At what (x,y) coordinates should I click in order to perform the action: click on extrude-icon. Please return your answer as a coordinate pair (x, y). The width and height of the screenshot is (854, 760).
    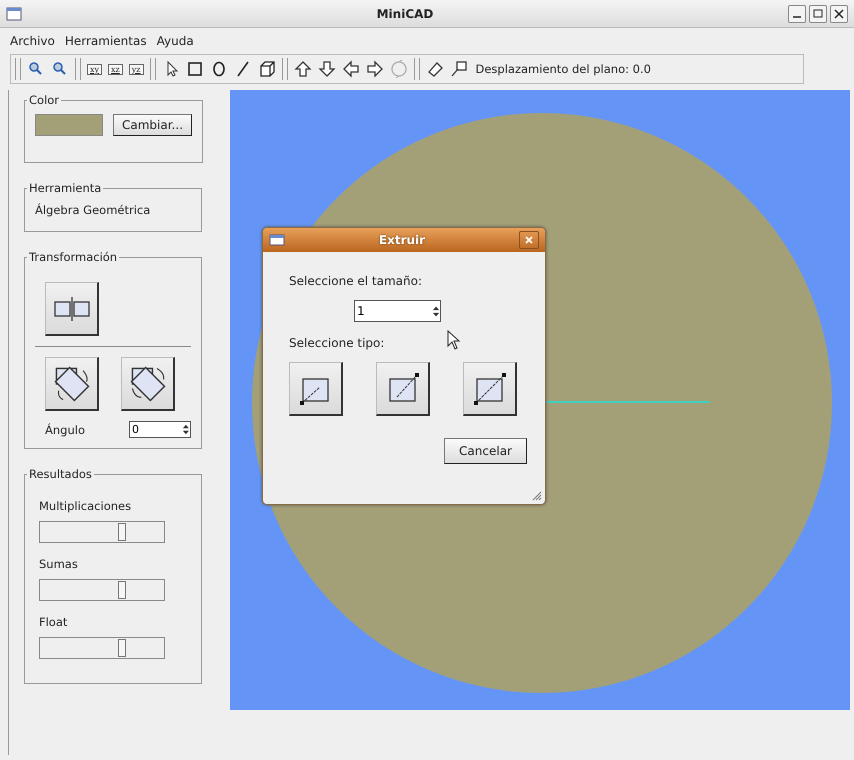
    Looking at the image, I should click on (490, 388).